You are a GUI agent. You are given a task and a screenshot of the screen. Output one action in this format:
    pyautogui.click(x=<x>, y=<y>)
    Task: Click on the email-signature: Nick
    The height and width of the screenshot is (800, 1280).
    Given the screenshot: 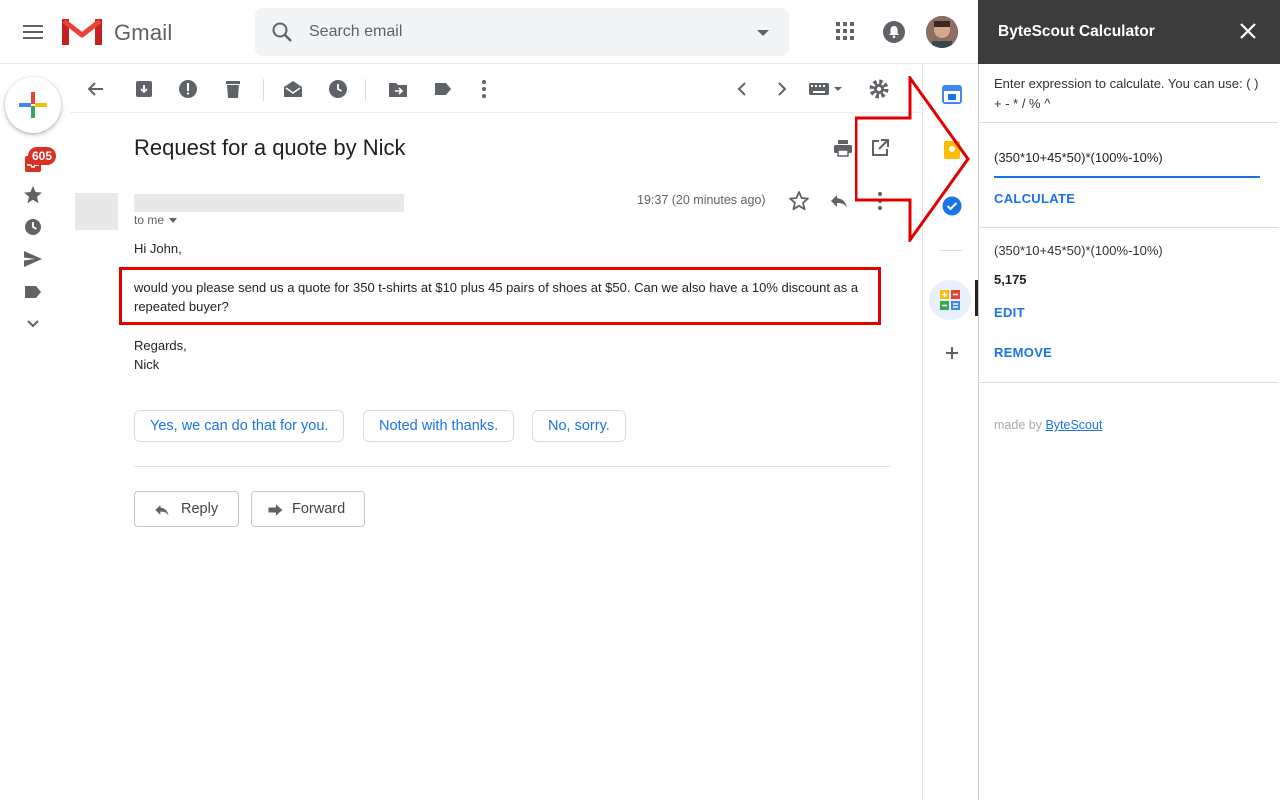 What is the action you would take?
    pyautogui.click(x=147, y=364)
    